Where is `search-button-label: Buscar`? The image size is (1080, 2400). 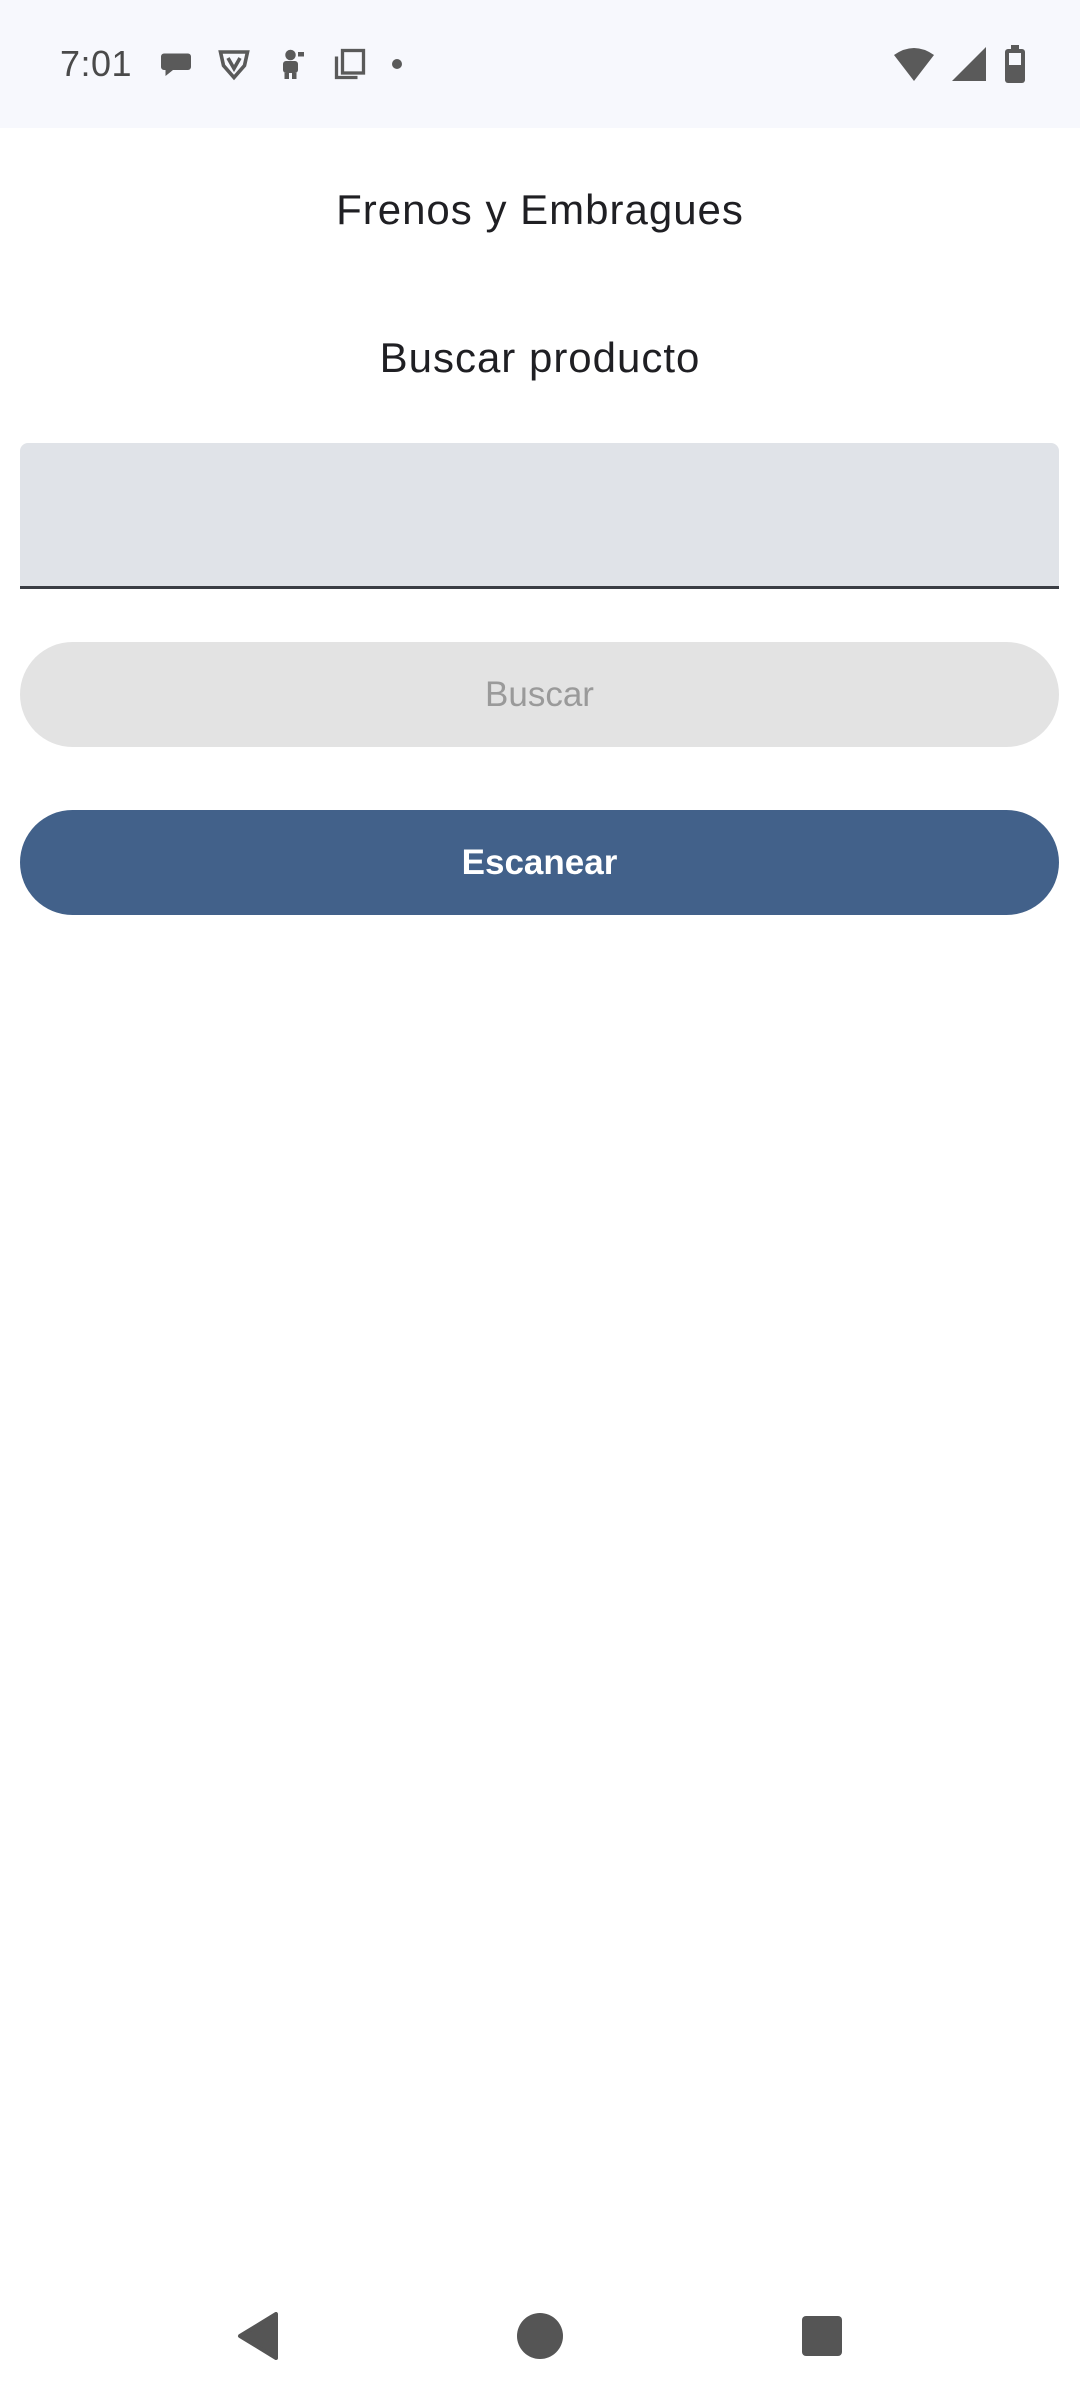
search-button-label: Buscar is located at coordinates (539, 694).